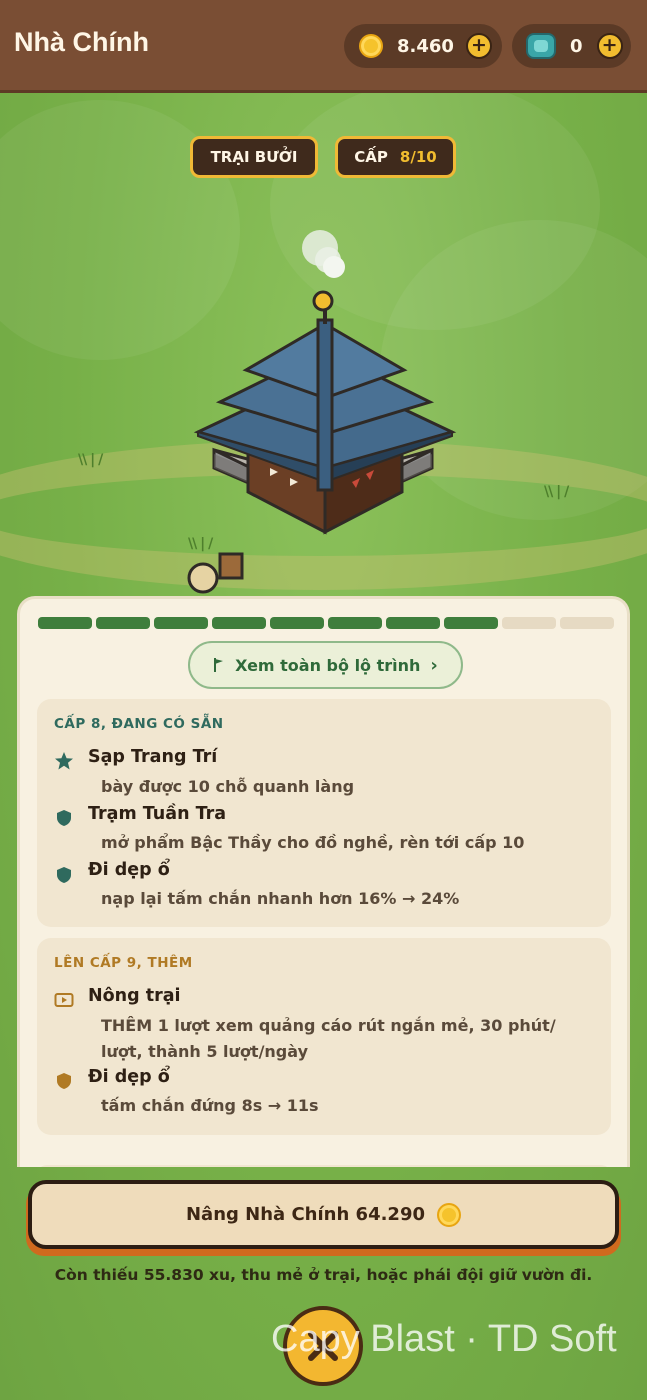  I want to click on view-roadmap-label: Xem toàn bộ lộ trình, so click(328, 665).